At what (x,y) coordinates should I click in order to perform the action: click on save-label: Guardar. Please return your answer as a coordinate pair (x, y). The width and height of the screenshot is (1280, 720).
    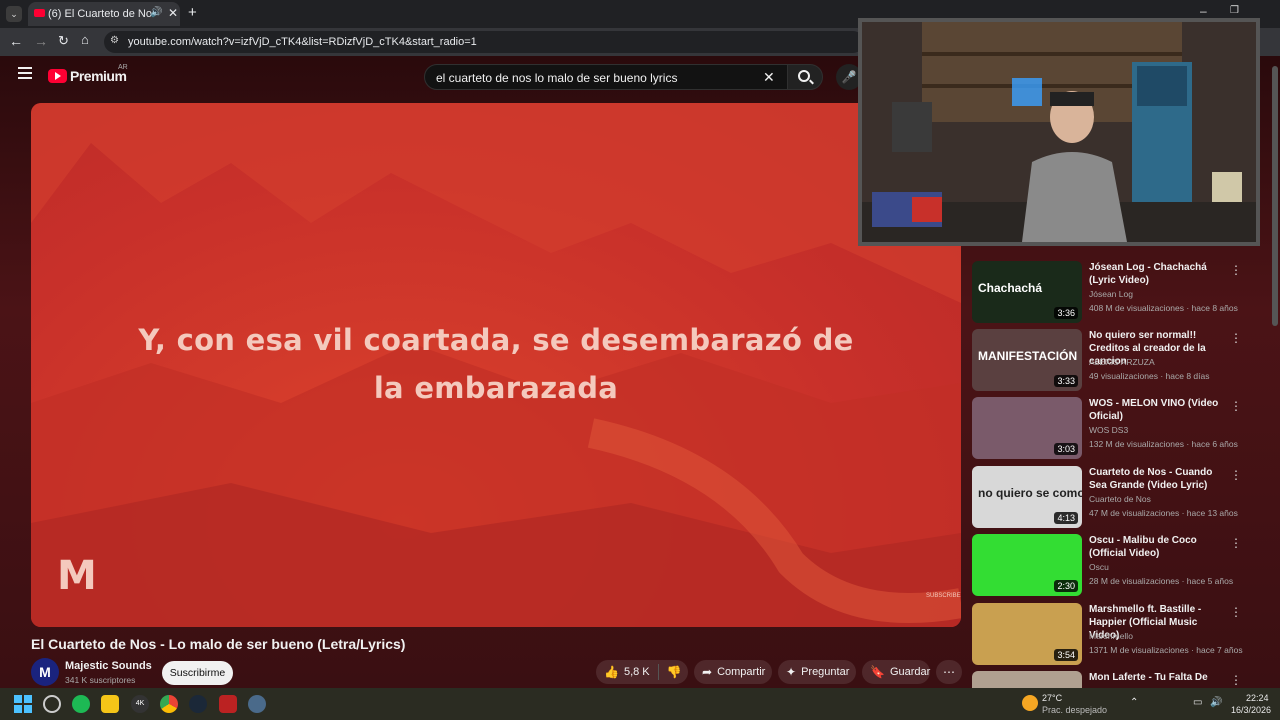
    Looking at the image, I should click on (910, 672).